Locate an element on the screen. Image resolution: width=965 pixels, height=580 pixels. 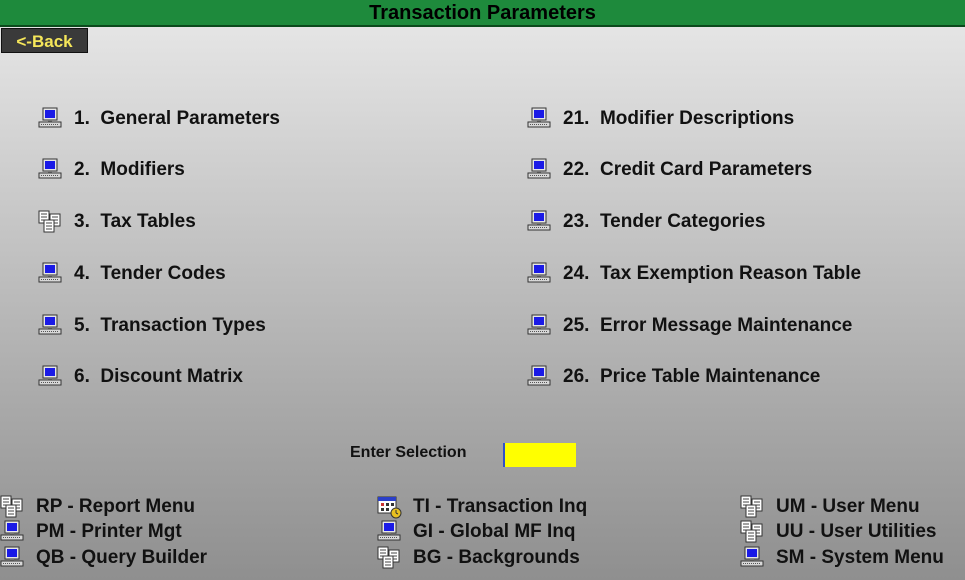
menu-item-credit-card-parameters: 22. Credit Card Parameters is located at coordinates (669, 170).